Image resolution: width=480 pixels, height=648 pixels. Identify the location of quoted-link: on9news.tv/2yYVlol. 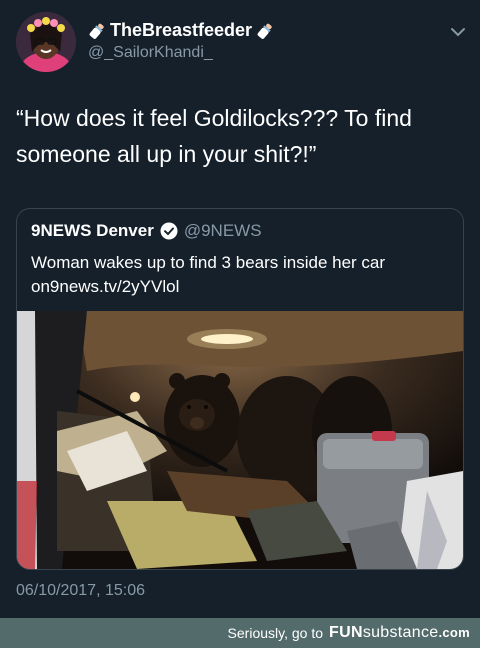
(241, 287).